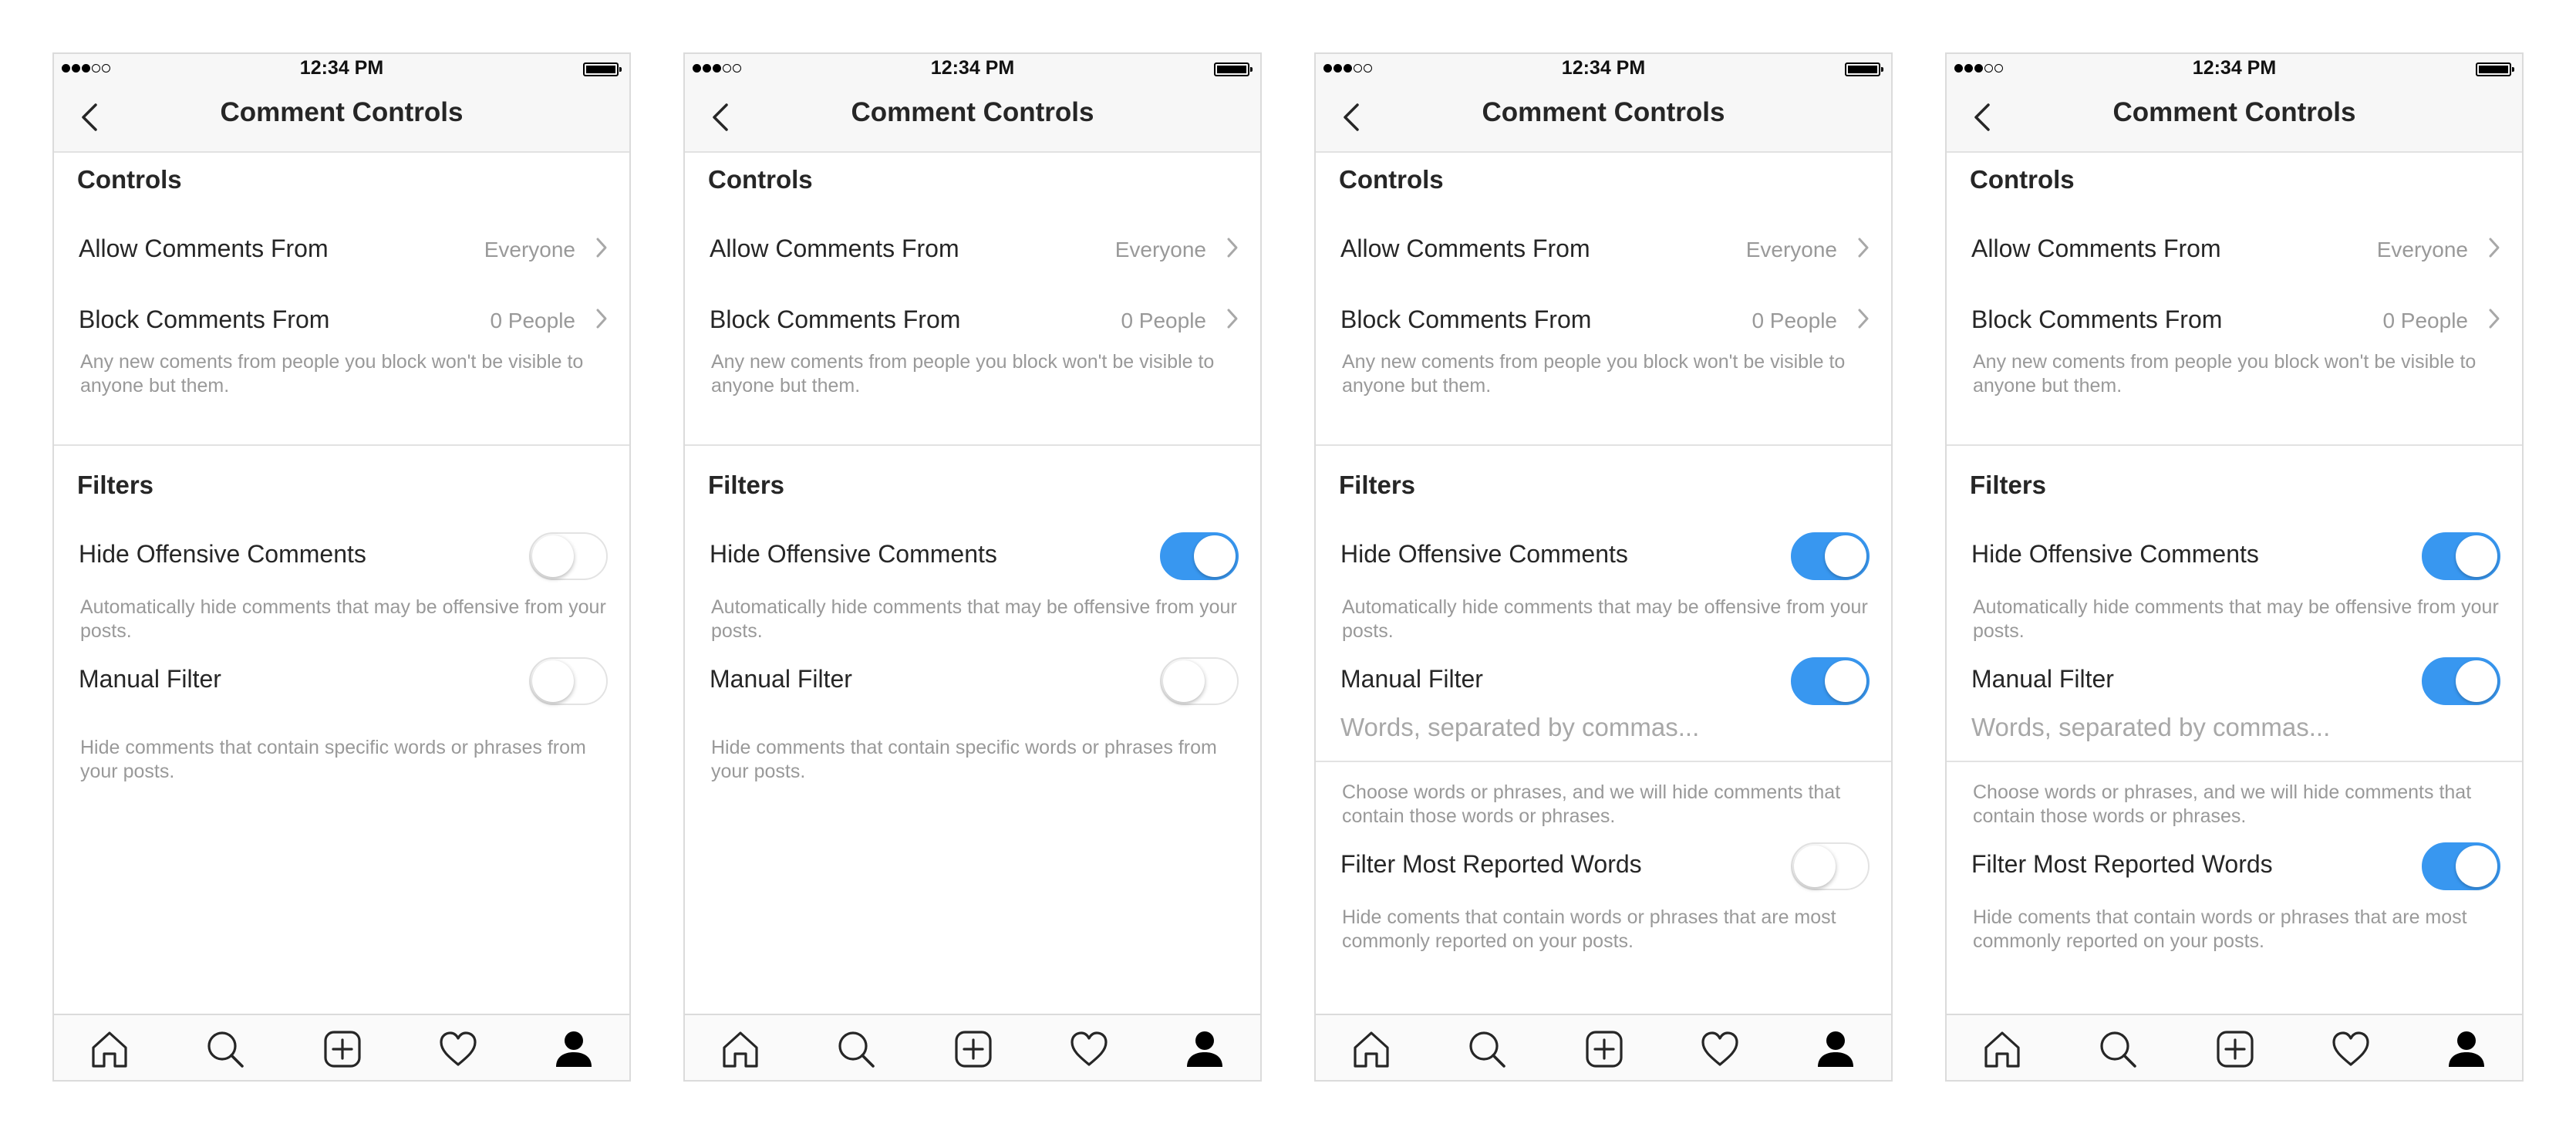  I want to click on input-divider, so click(2234, 761).